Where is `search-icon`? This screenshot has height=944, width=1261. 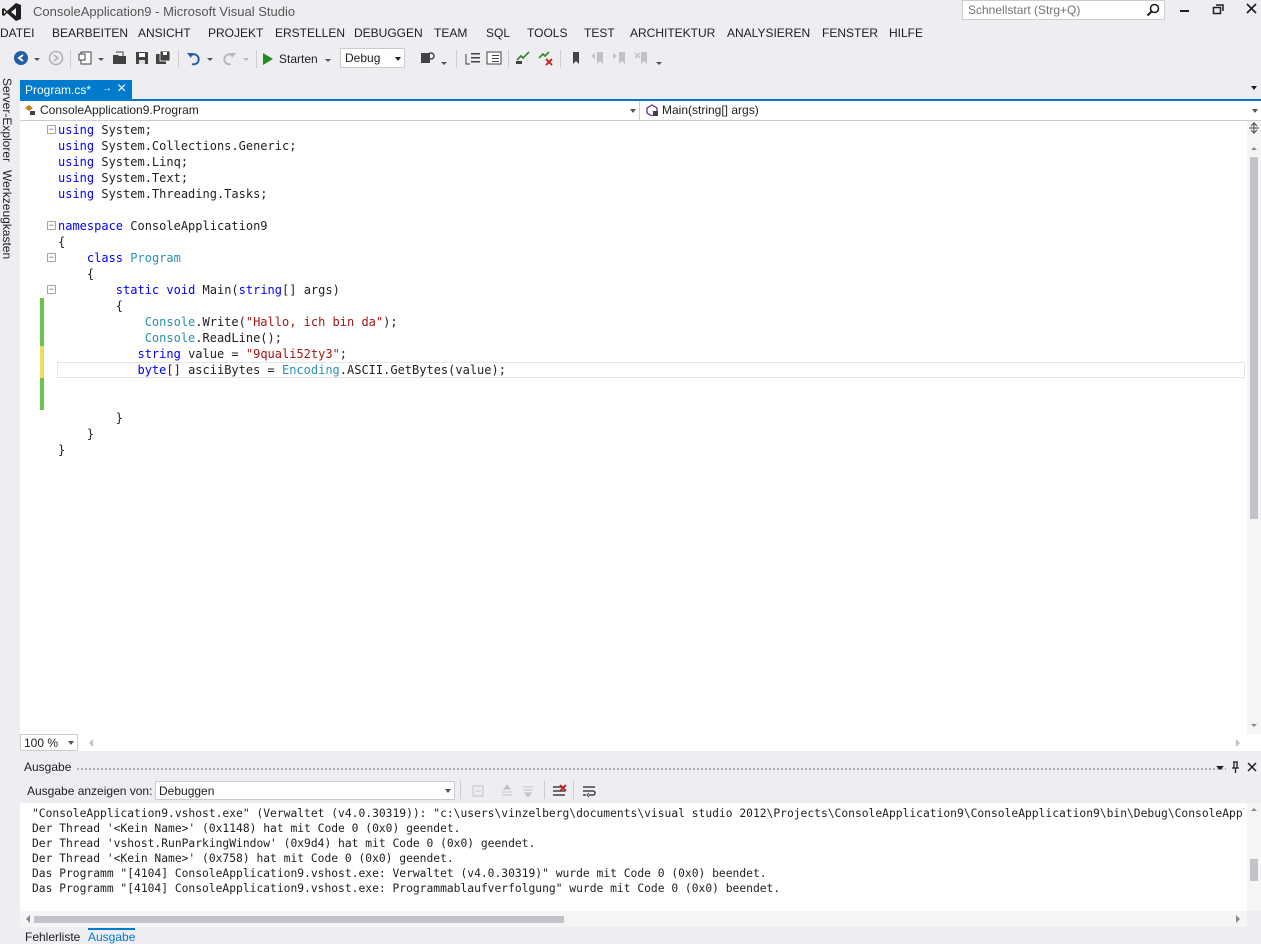 search-icon is located at coordinates (1153, 10).